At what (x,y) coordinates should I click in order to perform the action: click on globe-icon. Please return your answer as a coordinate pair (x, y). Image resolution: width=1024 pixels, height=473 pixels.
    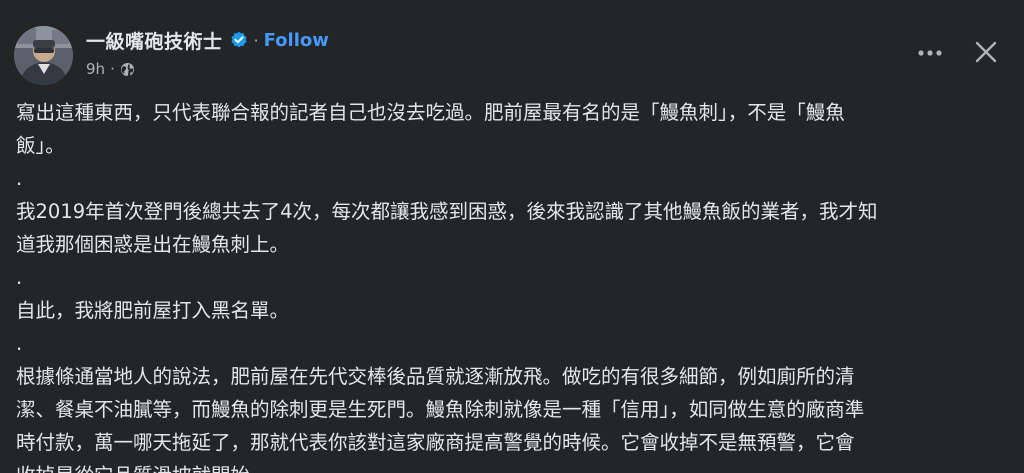
    Looking at the image, I should click on (127, 69).